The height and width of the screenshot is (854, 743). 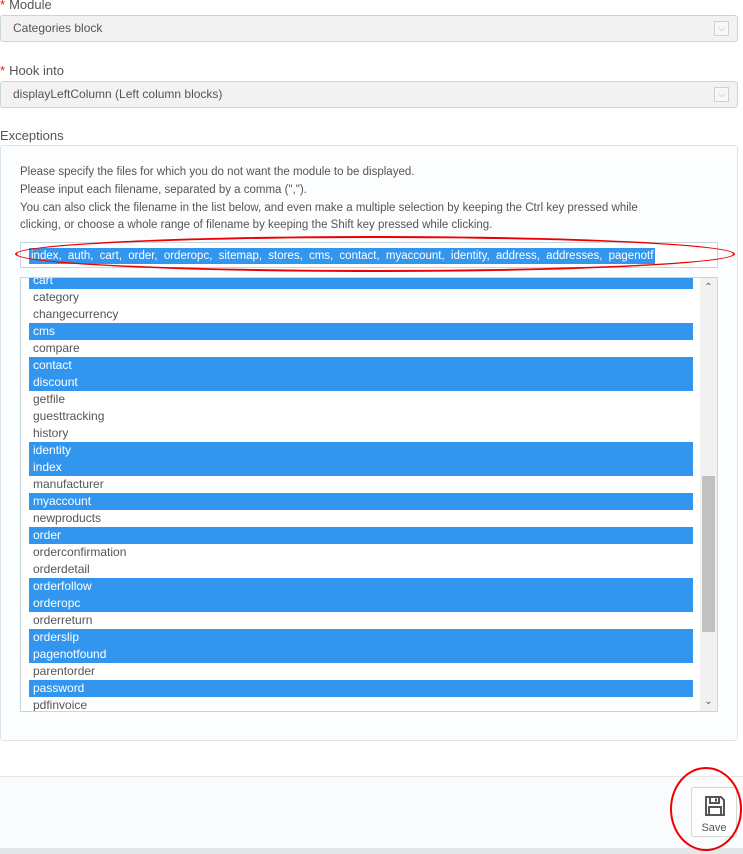 I want to click on list-item-identity: identity, so click(x=361, y=450).